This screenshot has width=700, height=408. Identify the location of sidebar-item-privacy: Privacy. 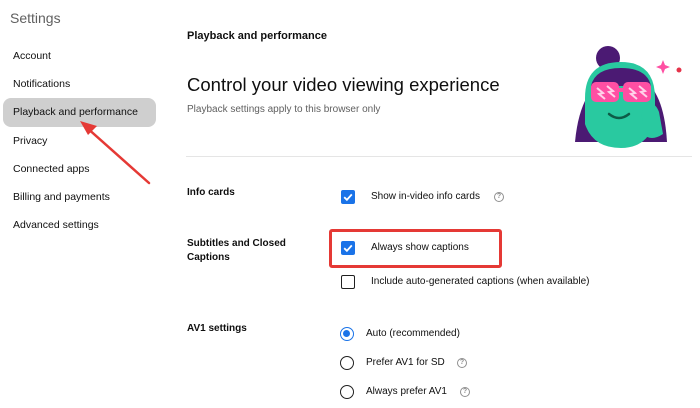
(79, 141).